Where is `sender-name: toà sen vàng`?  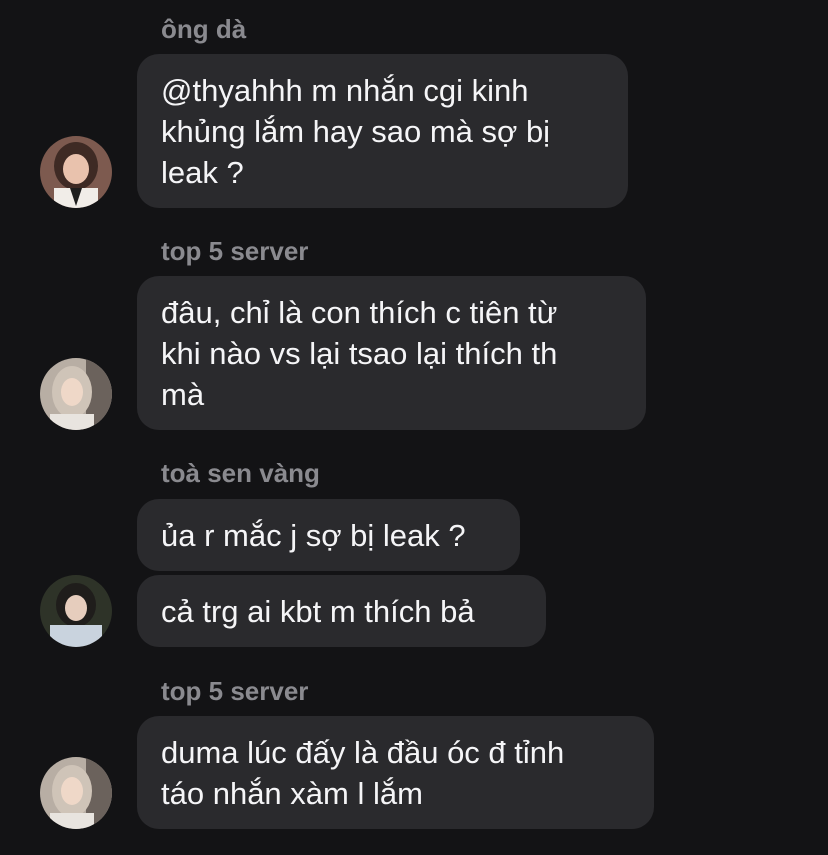
sender-name: toà sen vàng is located at coordinates (240, 473).